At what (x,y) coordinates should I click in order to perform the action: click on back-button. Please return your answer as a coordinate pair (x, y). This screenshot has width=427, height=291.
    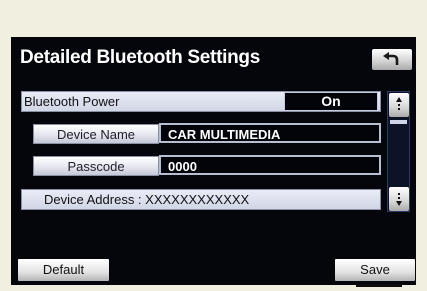
    Looking at the image, I should click on (392, 59).